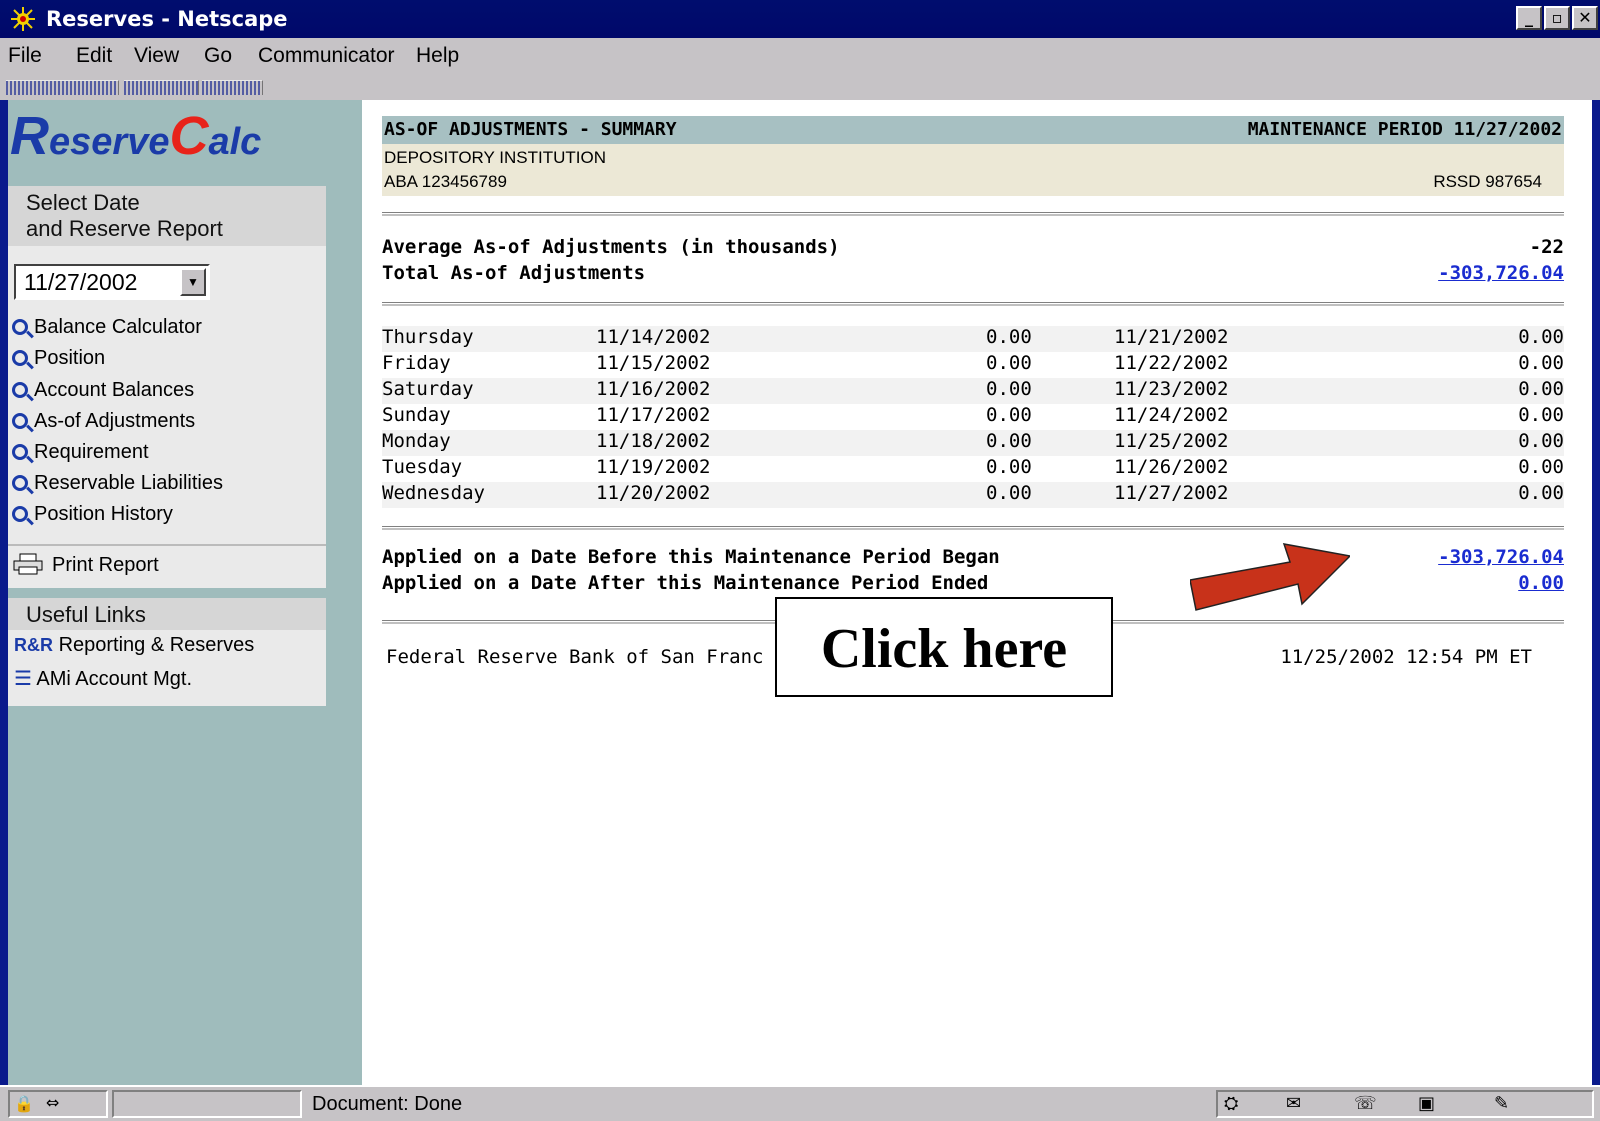 The image size is (1600, 1121). What do you see at coordinates (653, 363) in the screenshot?
I see `row-date-1: 11/15/2002` at bounding box center [653, 363].